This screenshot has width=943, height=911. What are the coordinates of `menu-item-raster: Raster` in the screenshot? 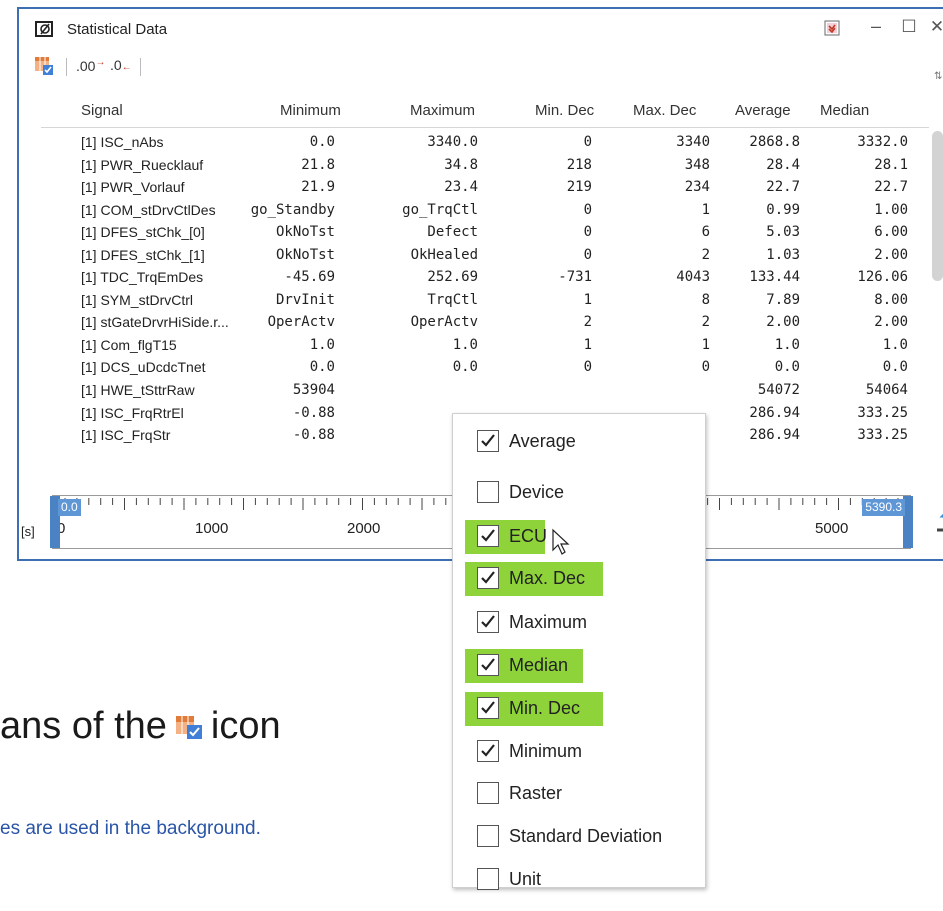 It's located at (540, 794).